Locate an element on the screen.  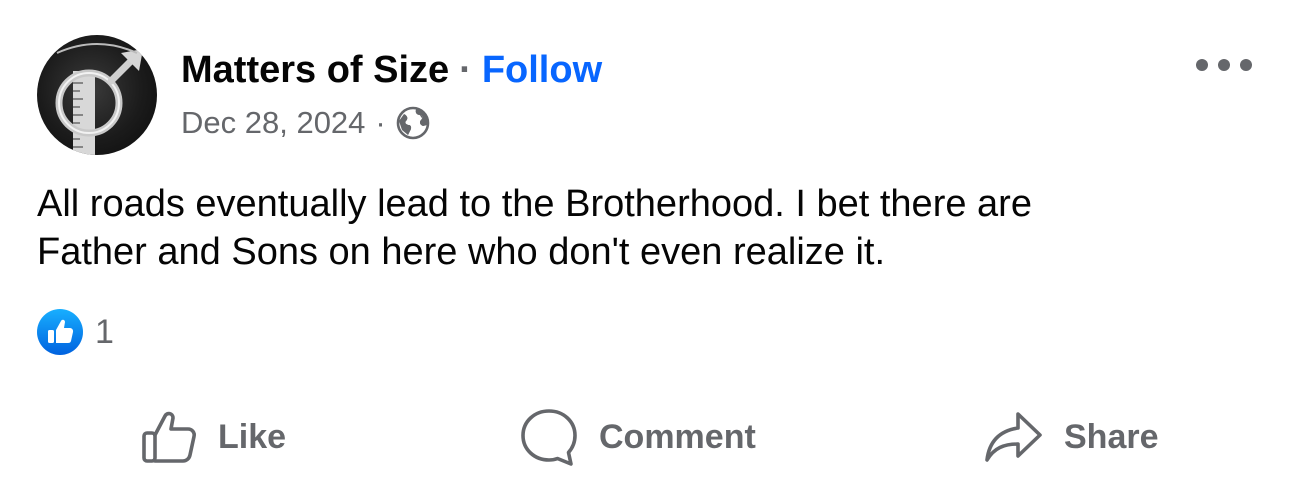
reactions-summary: 1 is located at coordinates (75, 332).